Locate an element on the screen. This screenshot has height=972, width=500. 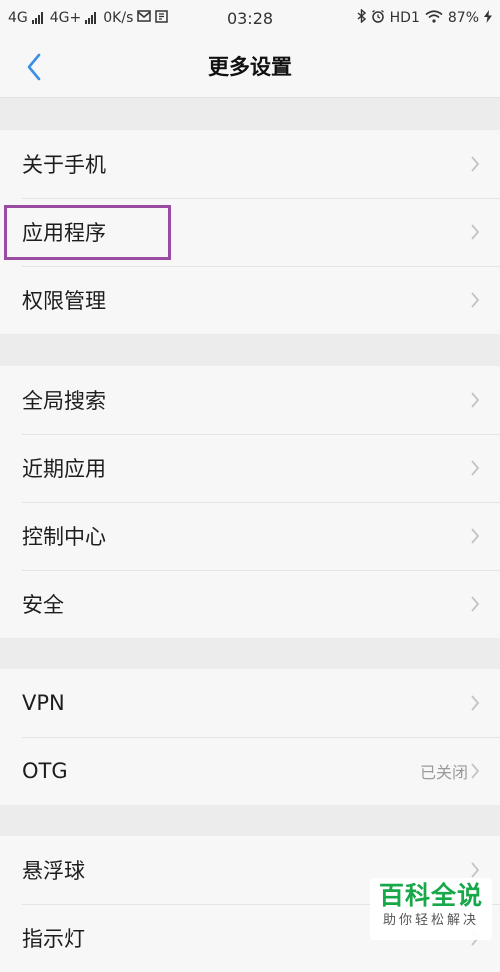
notification-icon is located at coordinates (162, 18).